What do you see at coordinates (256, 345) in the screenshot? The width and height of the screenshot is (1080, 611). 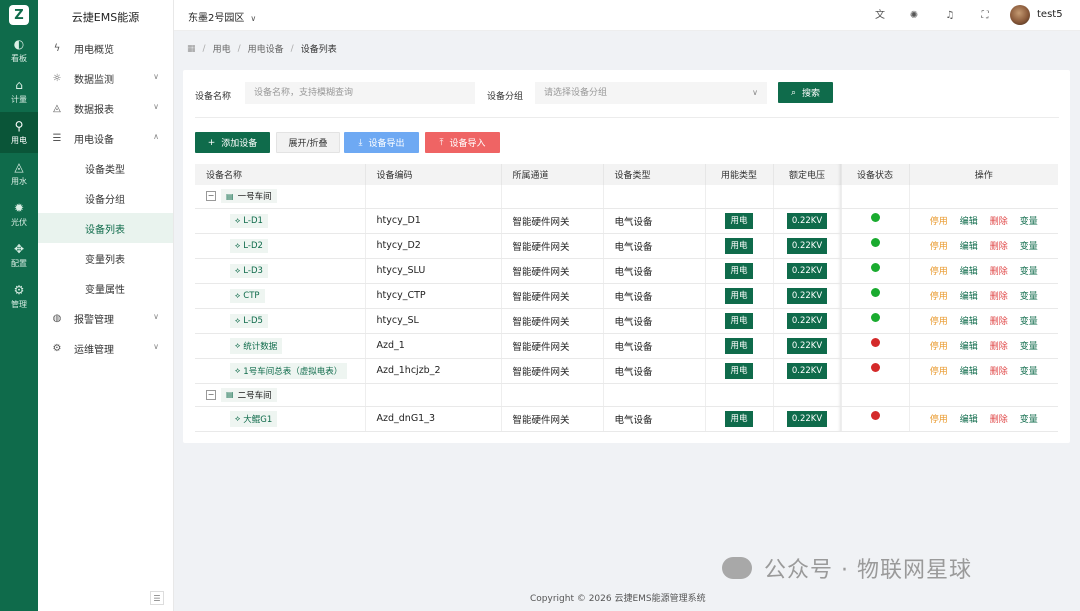 I see `device-tag: ⟡ 统计数据` at bounding box center [256, 345].